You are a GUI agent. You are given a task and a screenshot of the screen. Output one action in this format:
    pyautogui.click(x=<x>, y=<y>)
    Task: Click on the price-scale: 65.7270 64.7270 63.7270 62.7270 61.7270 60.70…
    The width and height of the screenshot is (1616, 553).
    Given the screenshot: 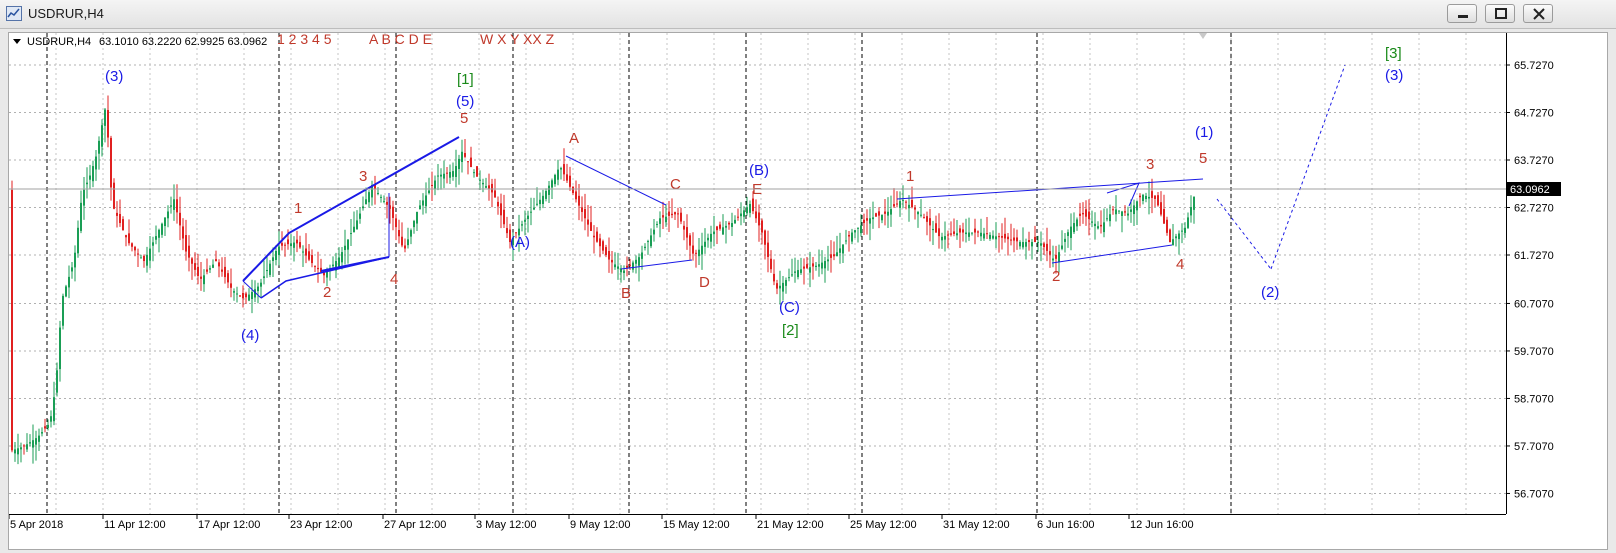 What is the action you would take?
    pyautogui.click(x=1530, y=280)
    